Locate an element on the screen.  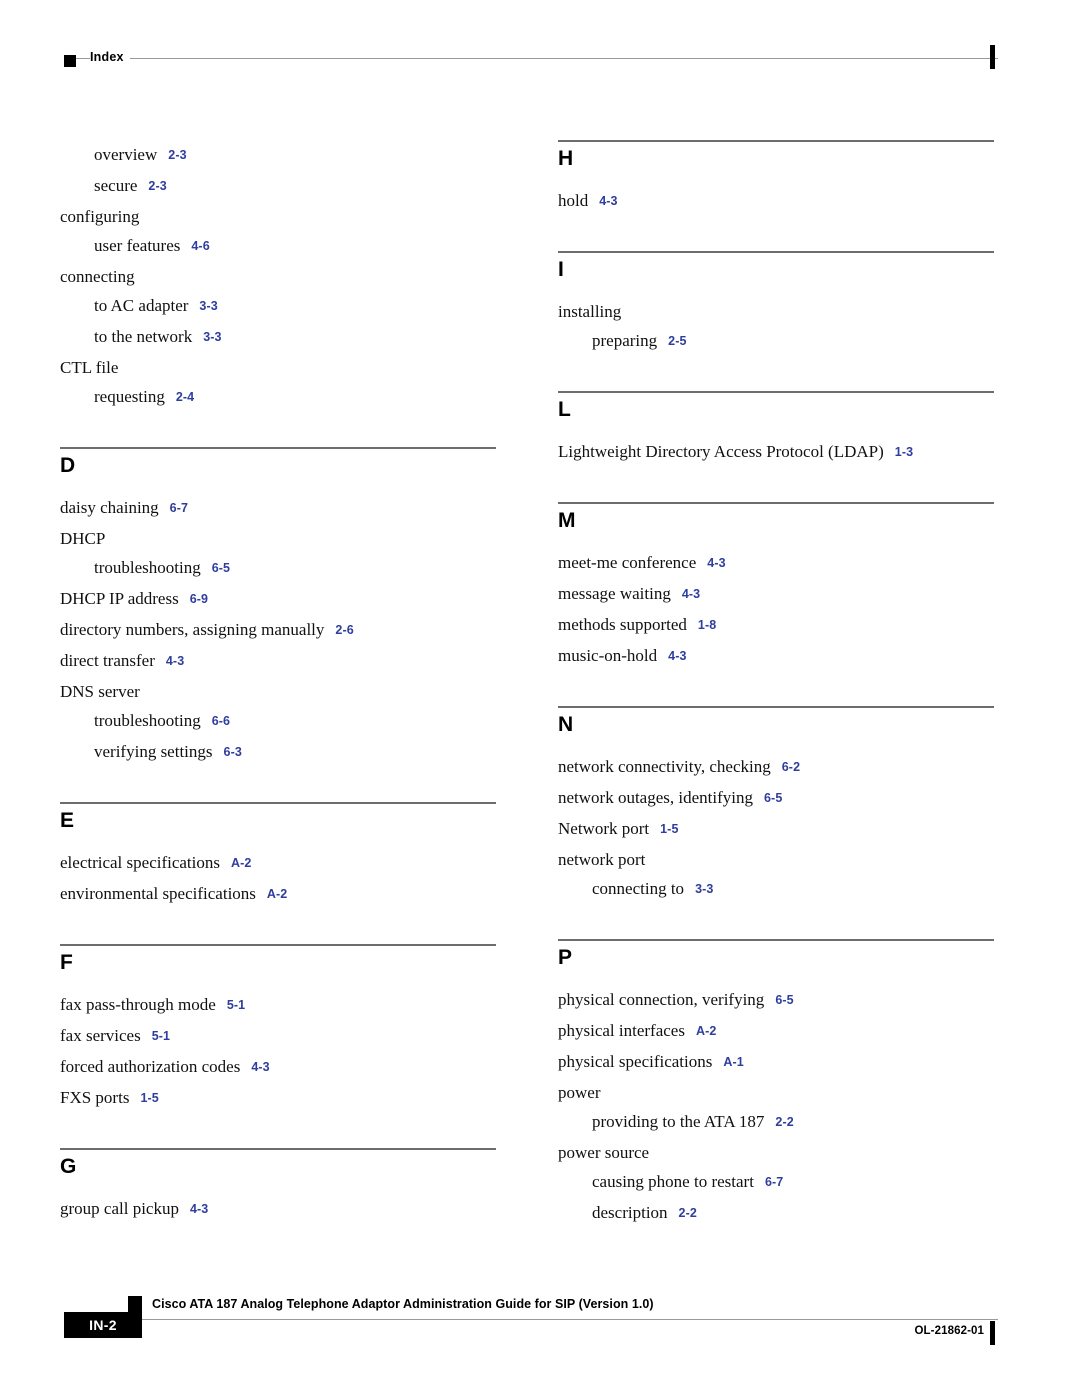
header-edge-bar is located at coordinates (992, 57).